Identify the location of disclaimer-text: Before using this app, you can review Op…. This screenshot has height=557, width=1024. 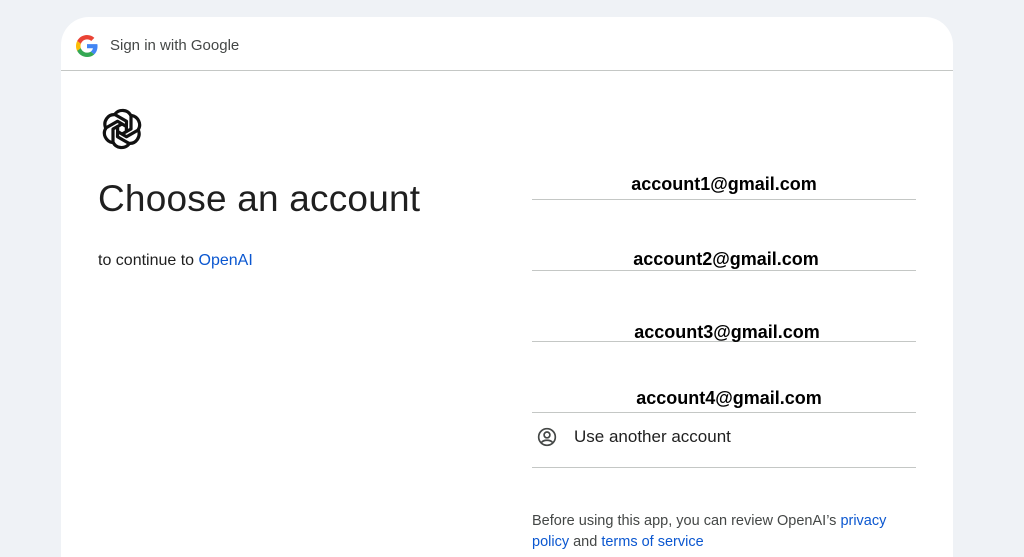
(722, 532).